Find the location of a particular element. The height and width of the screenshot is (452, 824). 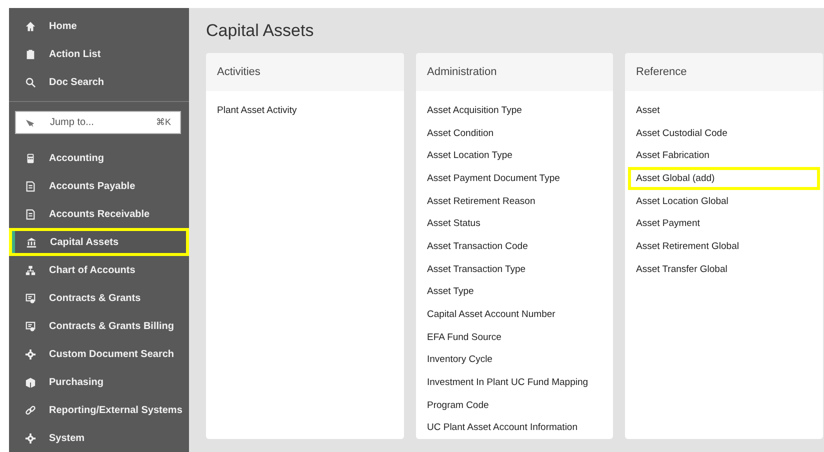

nav-item: Home is located at coordinates (99, 26).